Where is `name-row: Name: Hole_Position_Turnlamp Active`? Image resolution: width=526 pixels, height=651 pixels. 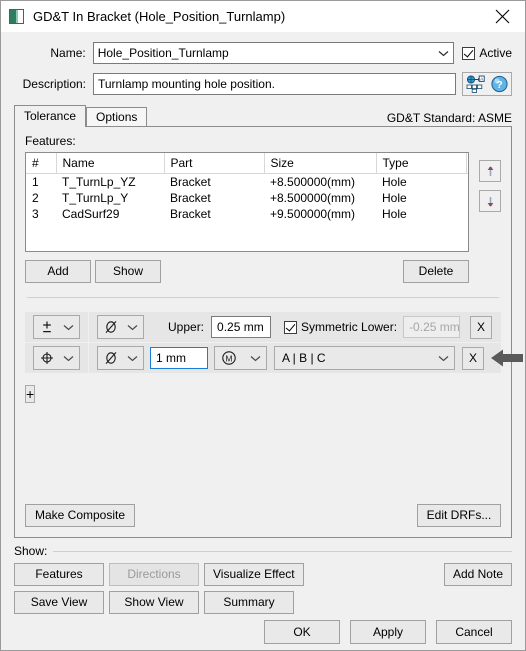 name-row: Name: Hole_Position_Turnlamp Active is located at coordinates (263, 53).